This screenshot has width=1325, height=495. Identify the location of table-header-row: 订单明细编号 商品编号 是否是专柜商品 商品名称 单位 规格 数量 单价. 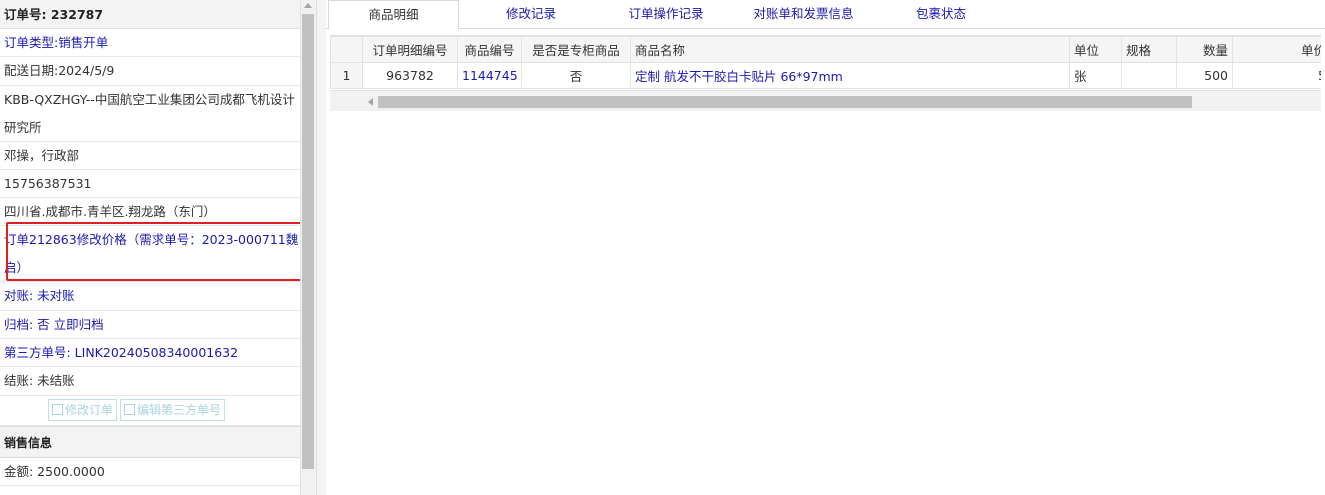
(825, 49).